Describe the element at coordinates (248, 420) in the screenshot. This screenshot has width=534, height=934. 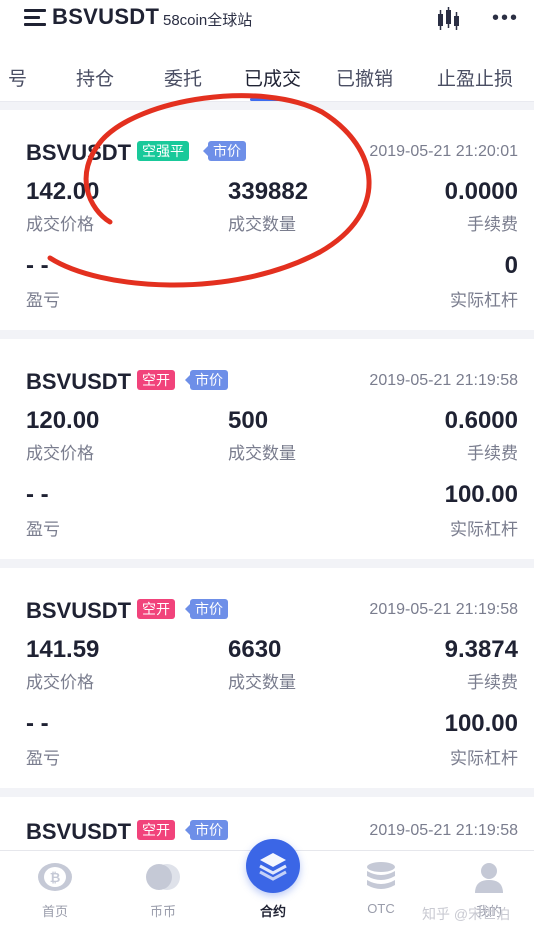
I see `qty-value: 500` at that location.